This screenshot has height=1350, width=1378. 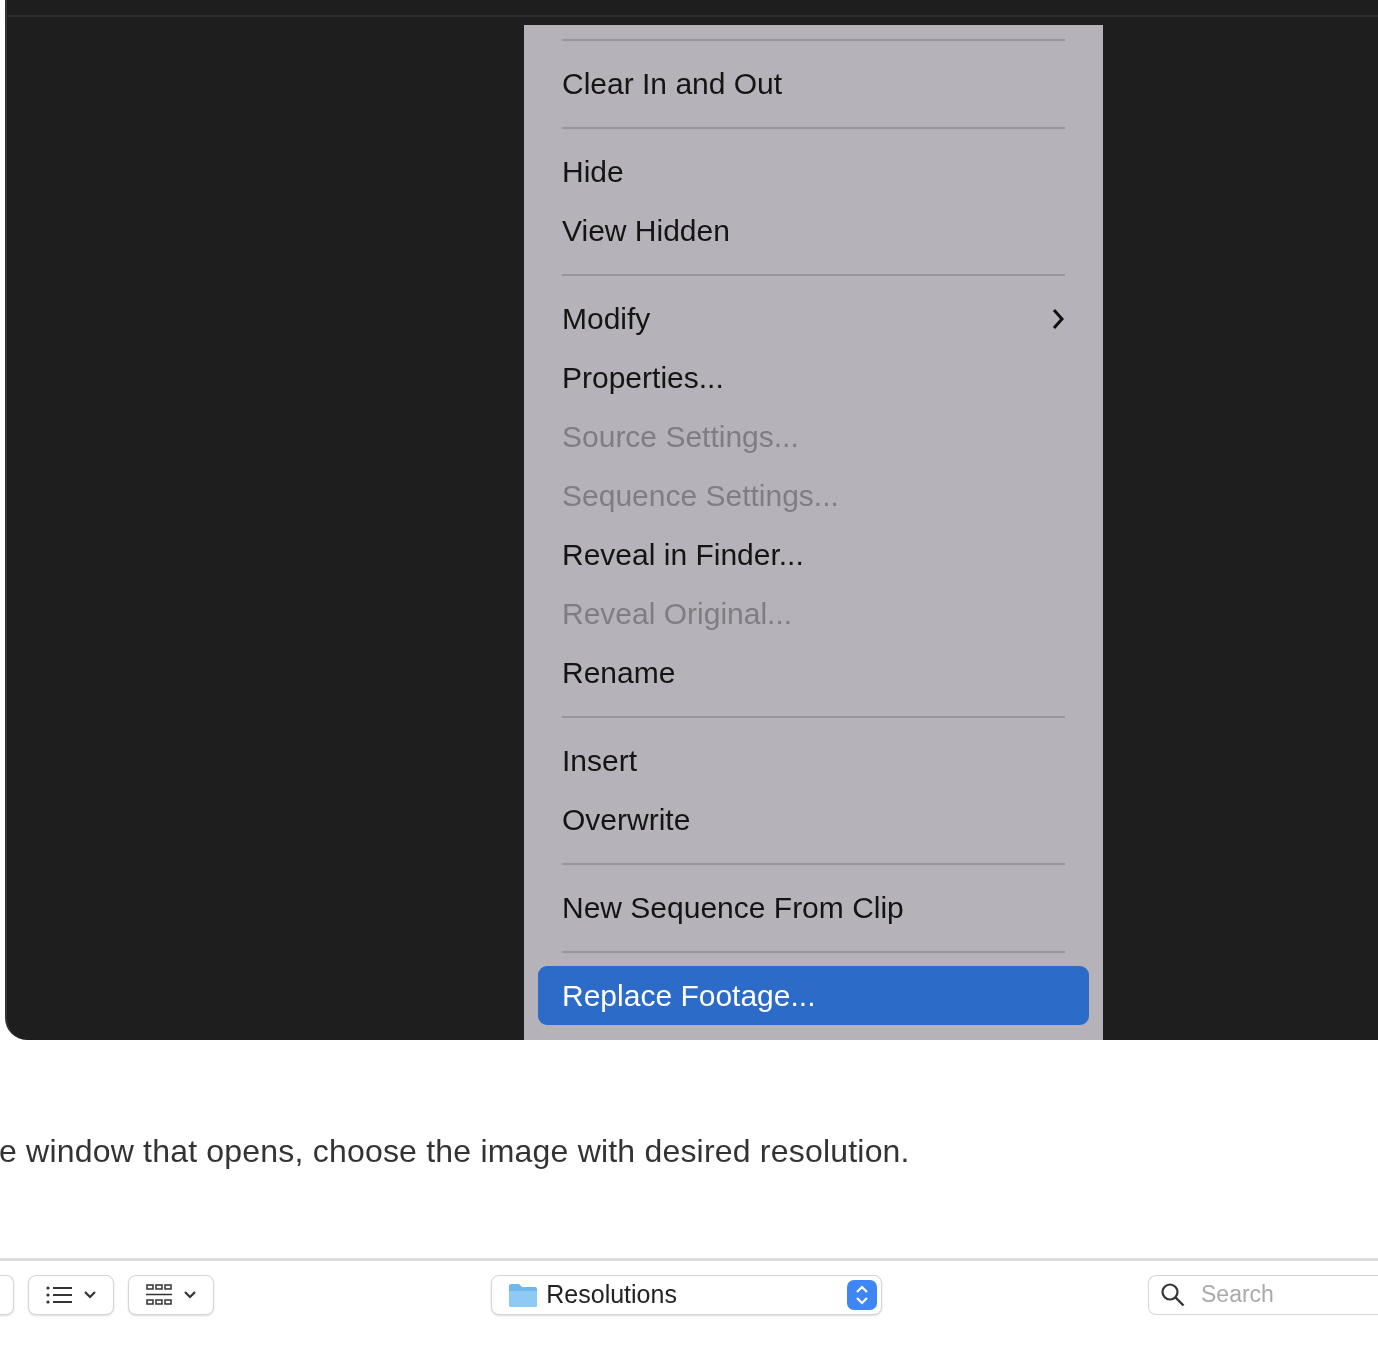 What do you see at coordinates (813, 230) in the screenshot?
I see `menu-item: View Hidden` at bounding box center [813, 230].